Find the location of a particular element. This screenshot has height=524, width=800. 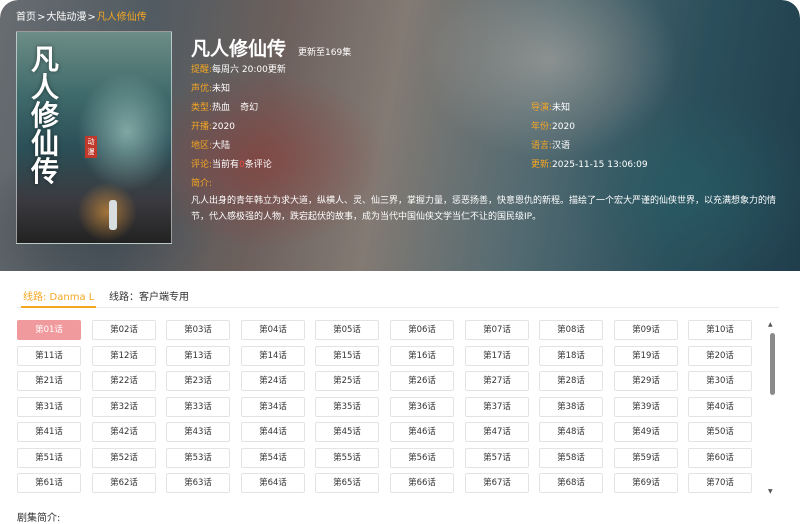

episode-button: 第15话 is located at coordinates (347, 356).